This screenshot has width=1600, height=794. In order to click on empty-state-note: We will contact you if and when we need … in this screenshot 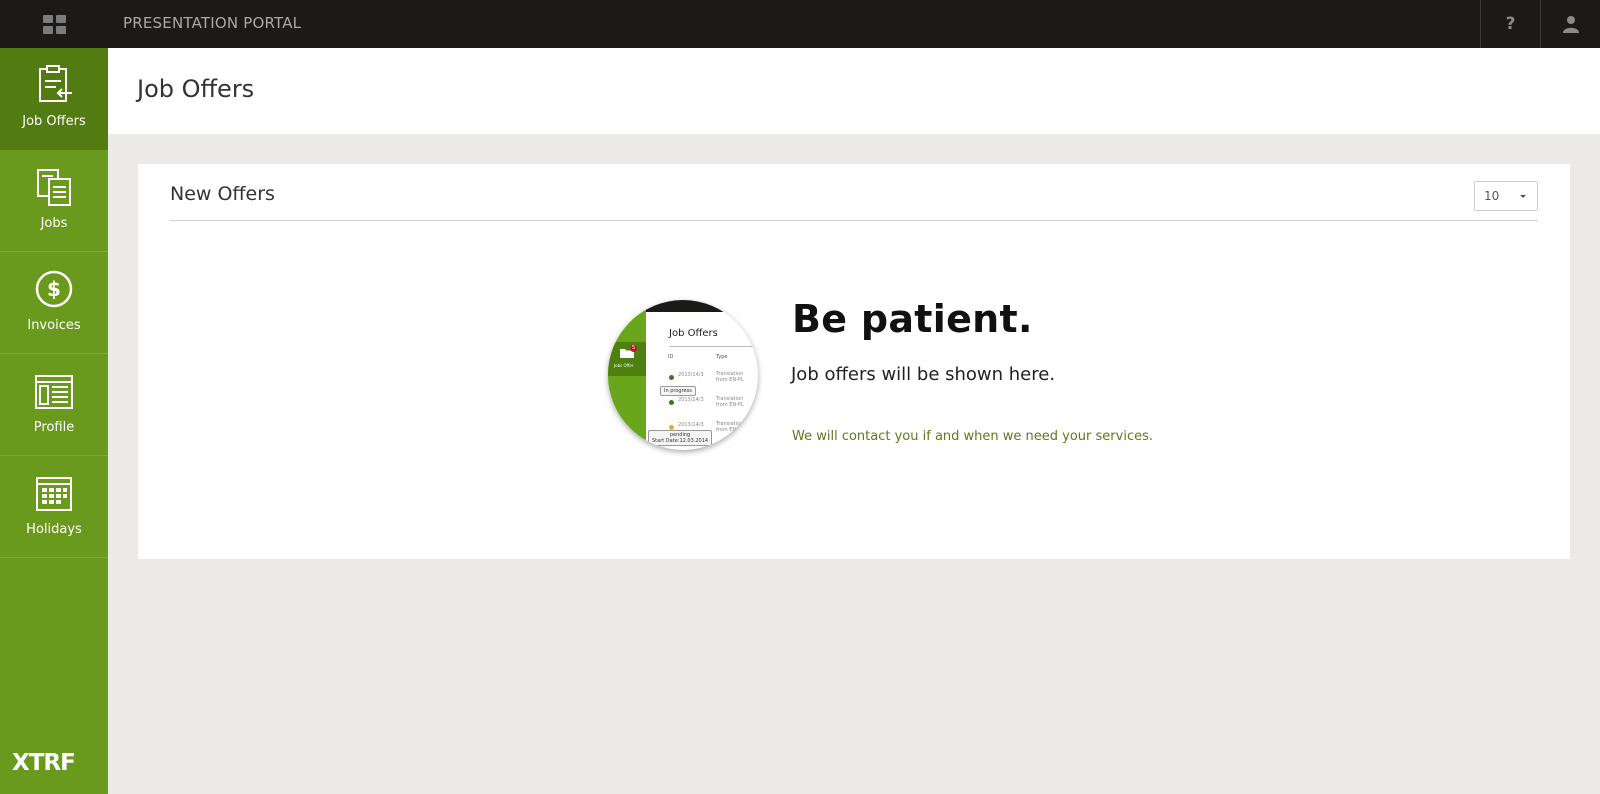, I will do `click(972, 436)`.